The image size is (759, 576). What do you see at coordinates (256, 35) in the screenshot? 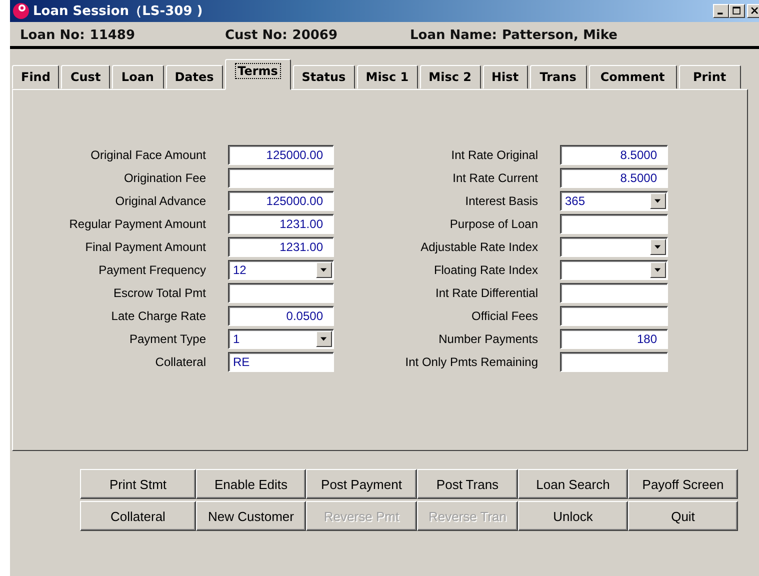
I see `header-label: Cust No:` at bounding box center [256, 35].